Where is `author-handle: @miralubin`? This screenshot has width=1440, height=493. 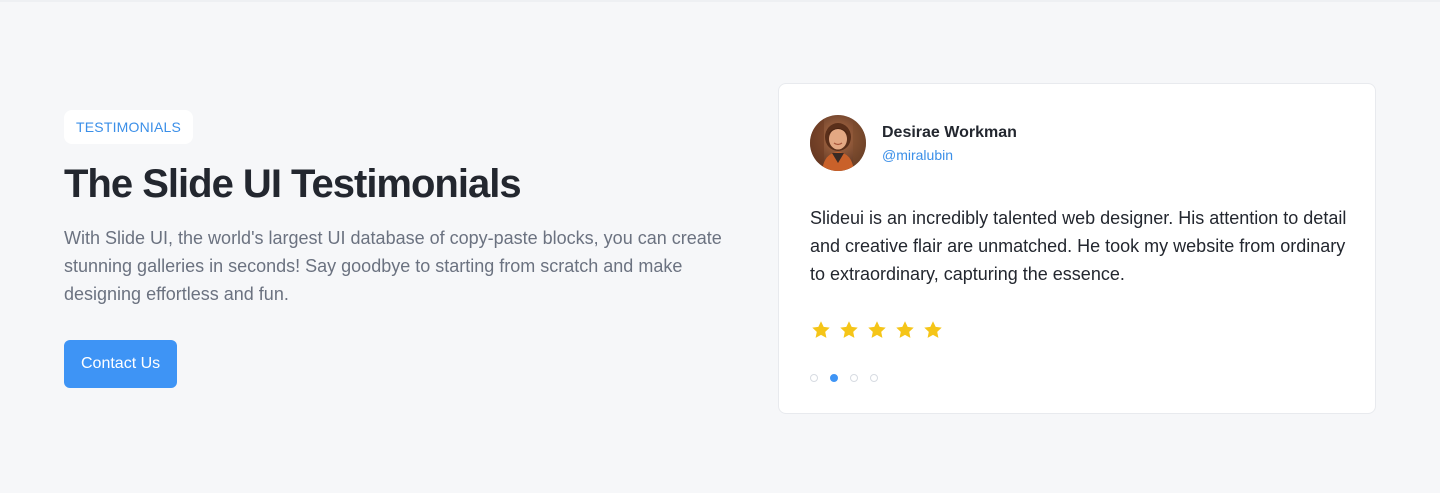
author-handle: @miralubin is located at coordinates (949, 155).